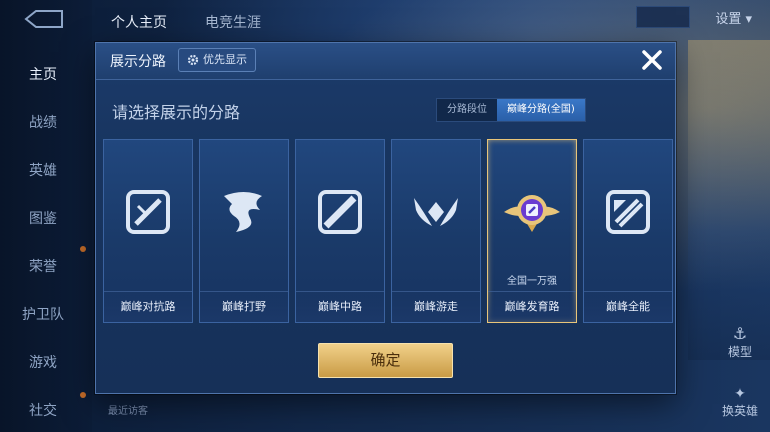 This screenshot has height=432, width=770. What do you see at coordinates (43, 218) in the screenshot?
I see `nav-item-codex: 图鉴` at bounding box center [43, 218].